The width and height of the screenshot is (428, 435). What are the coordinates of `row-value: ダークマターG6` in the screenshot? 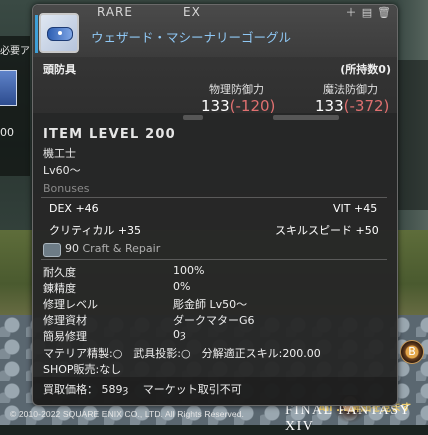 It's located at (214, 320).